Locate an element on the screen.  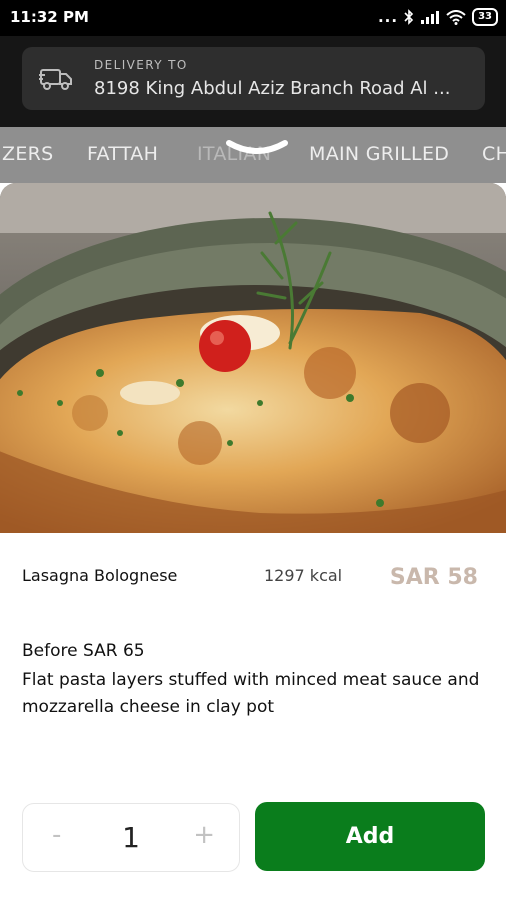
item-calories: 1297 kcal is located at coordinates (303, 575).